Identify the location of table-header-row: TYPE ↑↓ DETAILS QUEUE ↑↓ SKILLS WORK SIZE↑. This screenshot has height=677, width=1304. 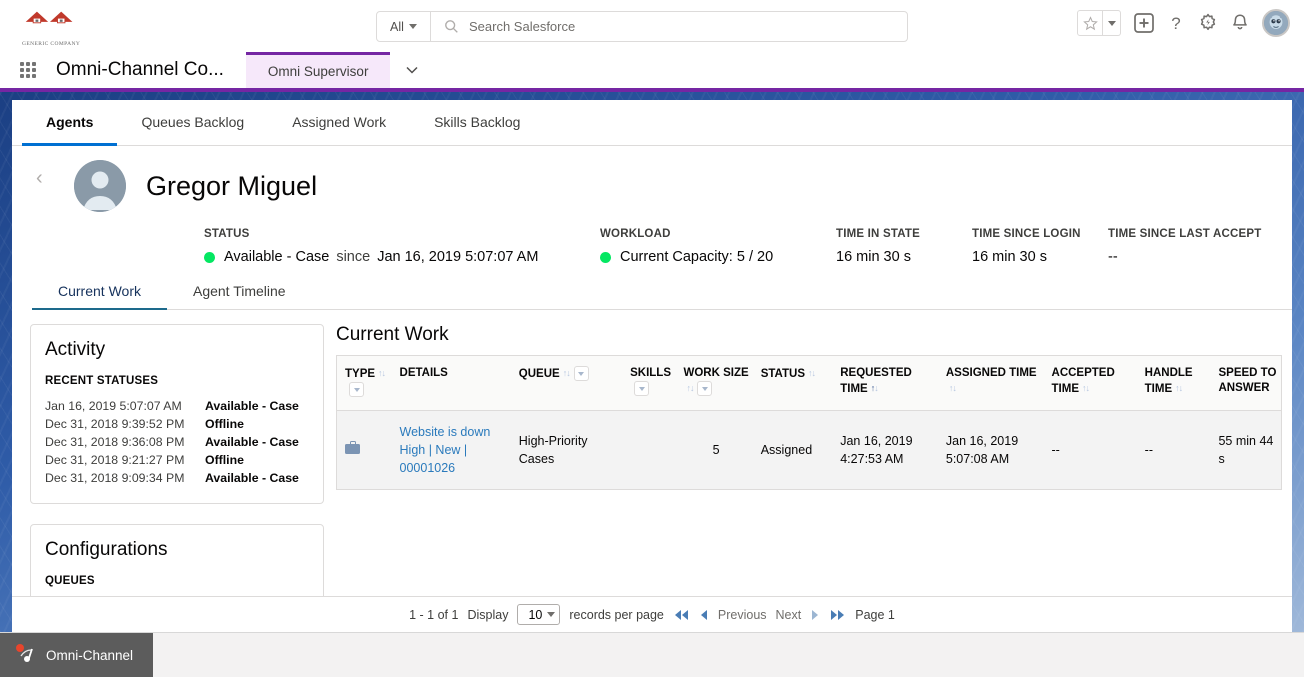
(809, 383).